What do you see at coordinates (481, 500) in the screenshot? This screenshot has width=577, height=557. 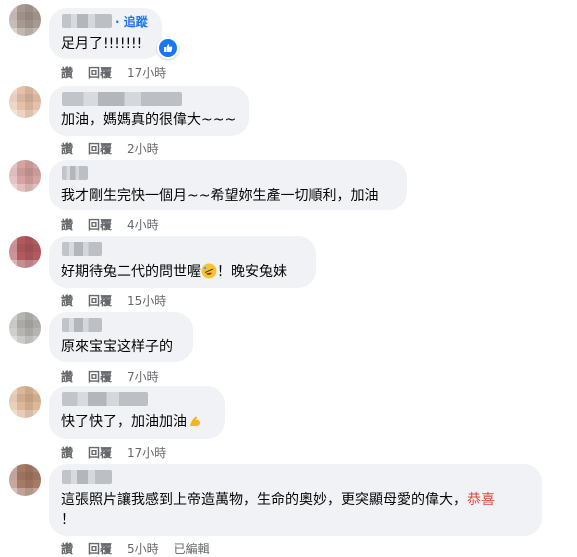 I see `highlighted-text: 恭喜` at bounding box center [481, 500].